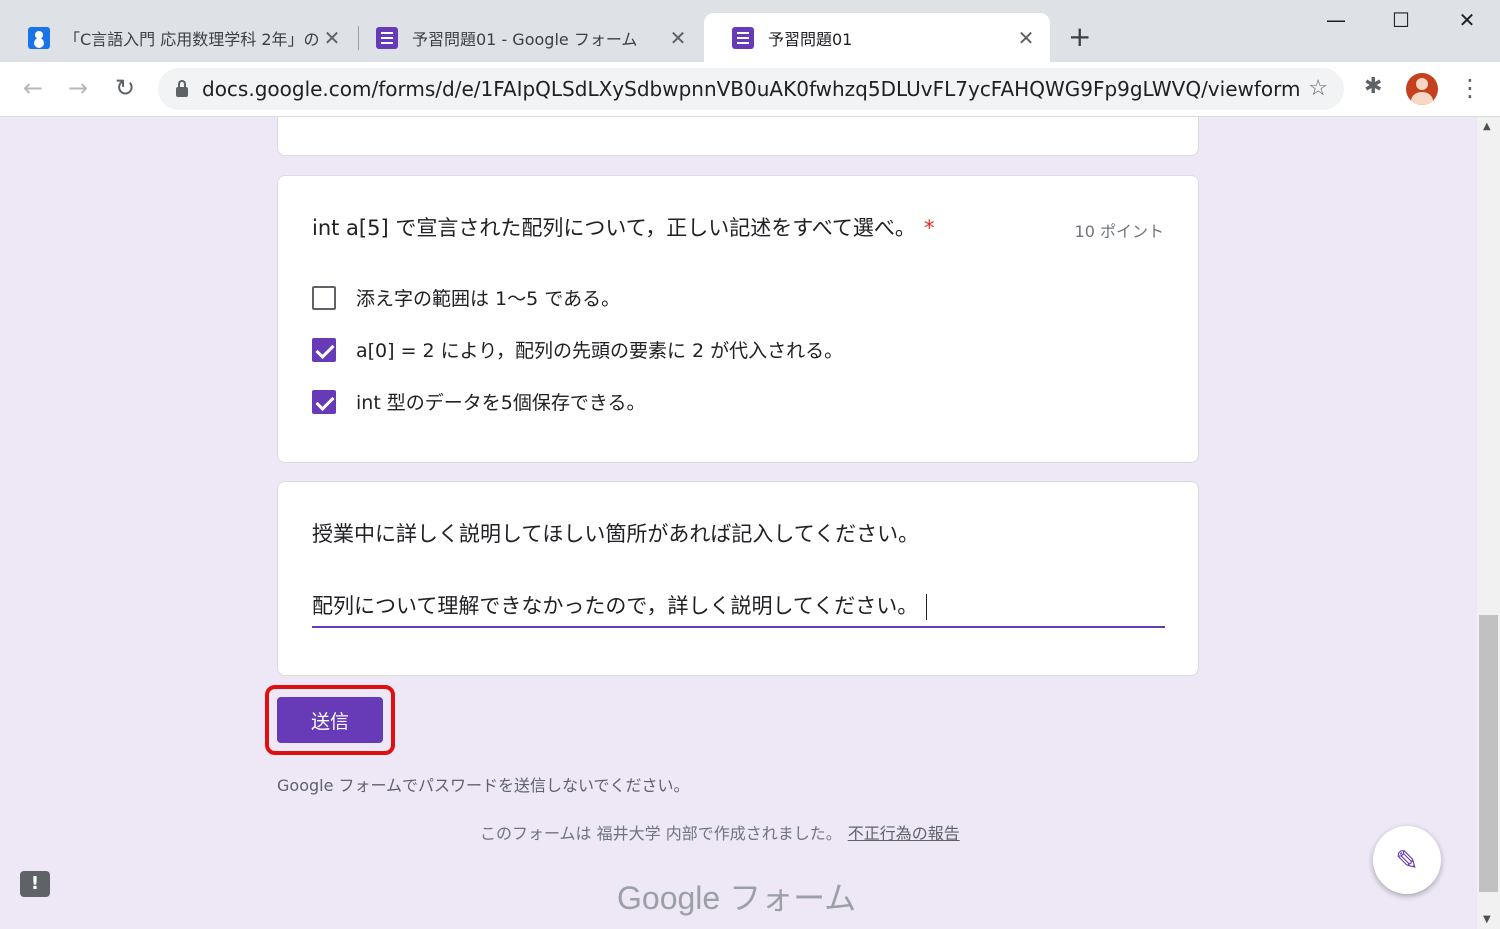 Image resolution: width=1500 pixels, height=929 pixels. I want to click on minimize-button: —, so click(1336, 20).